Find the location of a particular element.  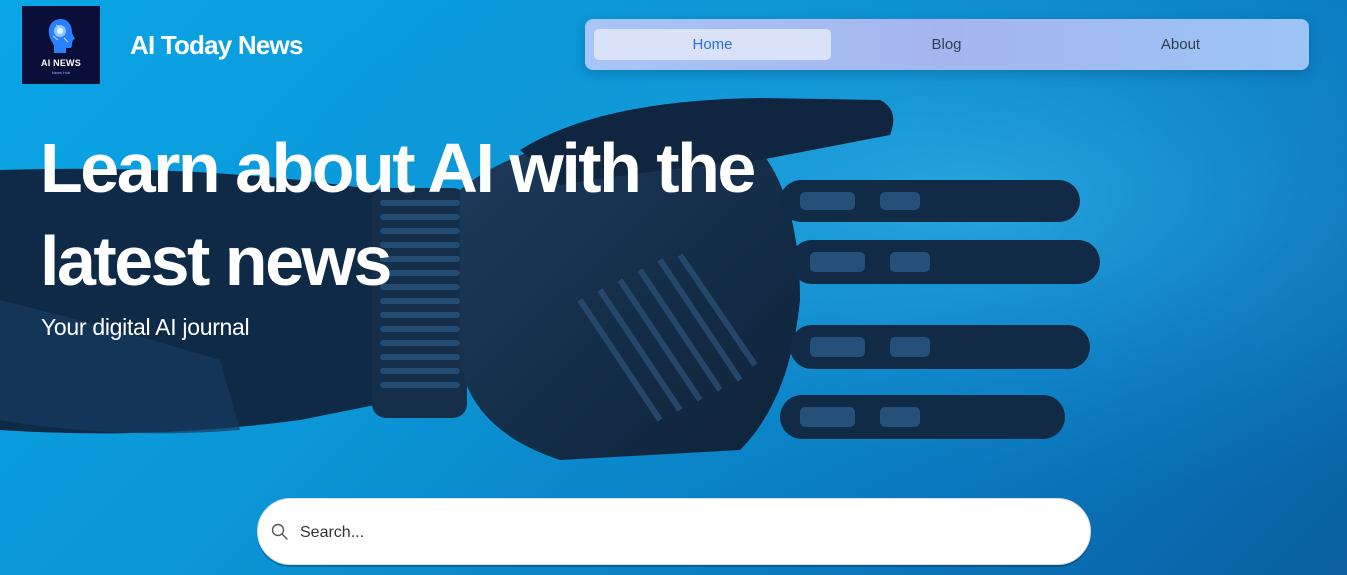

main-nav: Home Blog About is located at coordinates (947, 44).